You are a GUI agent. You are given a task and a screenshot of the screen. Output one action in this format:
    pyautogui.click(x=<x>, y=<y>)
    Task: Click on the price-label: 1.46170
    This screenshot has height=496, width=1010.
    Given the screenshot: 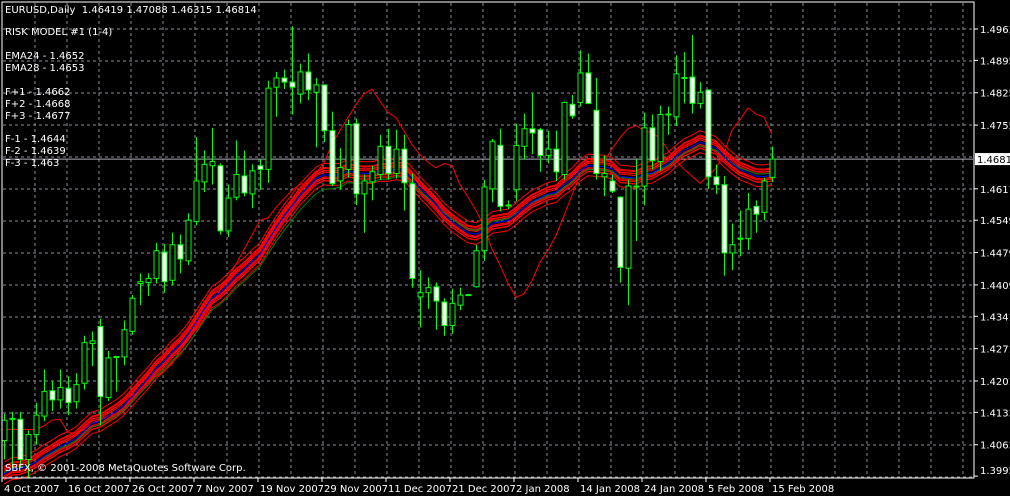 What is the action you would take?
    pyautogui.click(x=995, y=190)
    